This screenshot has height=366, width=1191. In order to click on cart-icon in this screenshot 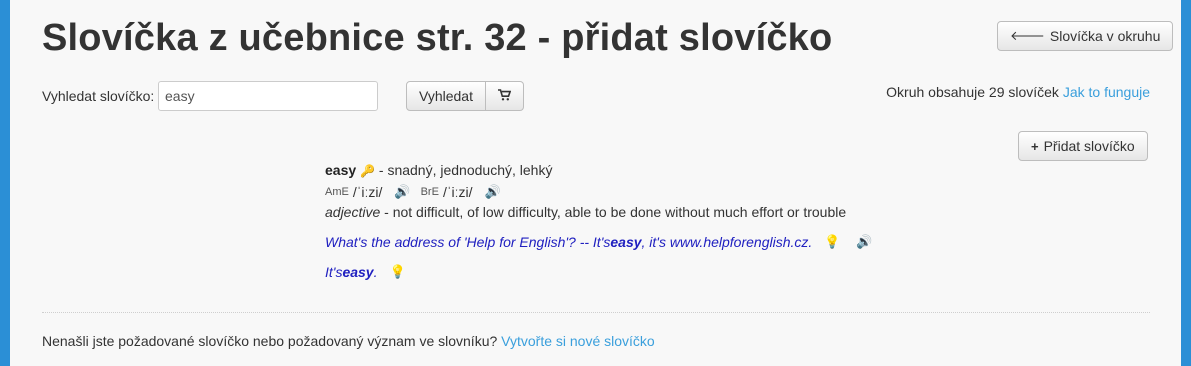, I will do `click(504, 96)`.